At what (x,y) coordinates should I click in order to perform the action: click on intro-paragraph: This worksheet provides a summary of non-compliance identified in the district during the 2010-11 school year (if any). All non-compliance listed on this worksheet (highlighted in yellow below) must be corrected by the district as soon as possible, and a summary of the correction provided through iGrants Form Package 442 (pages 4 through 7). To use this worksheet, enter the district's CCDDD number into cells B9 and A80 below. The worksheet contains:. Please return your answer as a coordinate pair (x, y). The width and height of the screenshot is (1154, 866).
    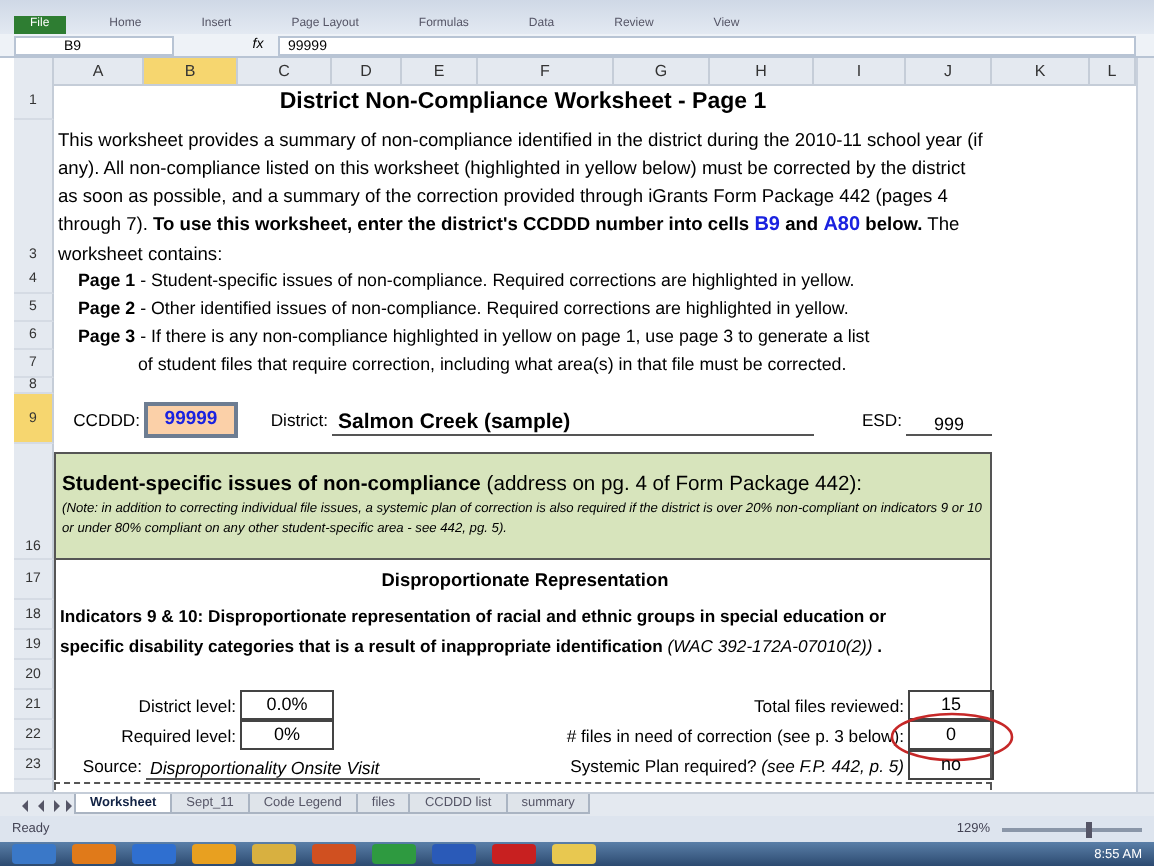
    Looking at the image, I should click on (520, 198).